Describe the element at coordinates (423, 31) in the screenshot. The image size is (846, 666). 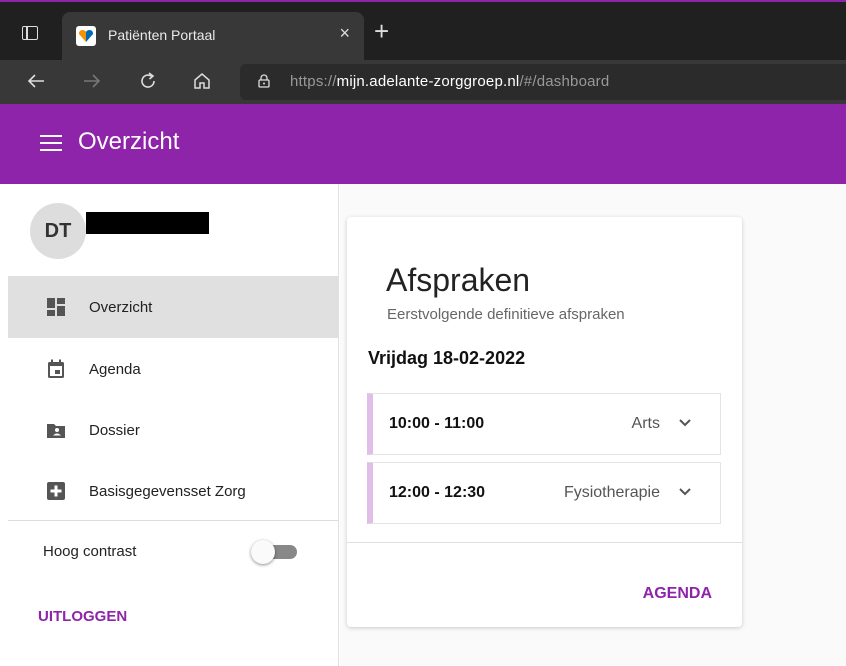
I see `browser-tab-bar: Patiënten Portaal × +` at that location.